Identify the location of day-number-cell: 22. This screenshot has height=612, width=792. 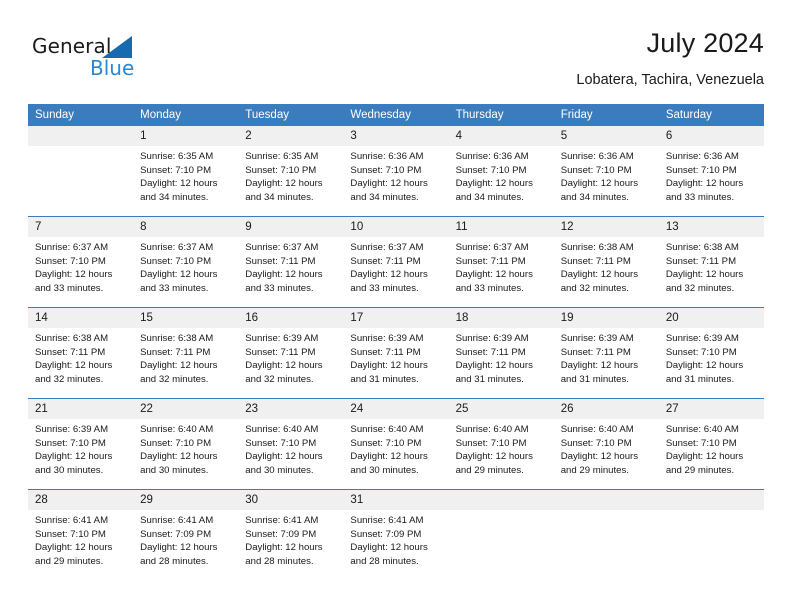
(186, 409).